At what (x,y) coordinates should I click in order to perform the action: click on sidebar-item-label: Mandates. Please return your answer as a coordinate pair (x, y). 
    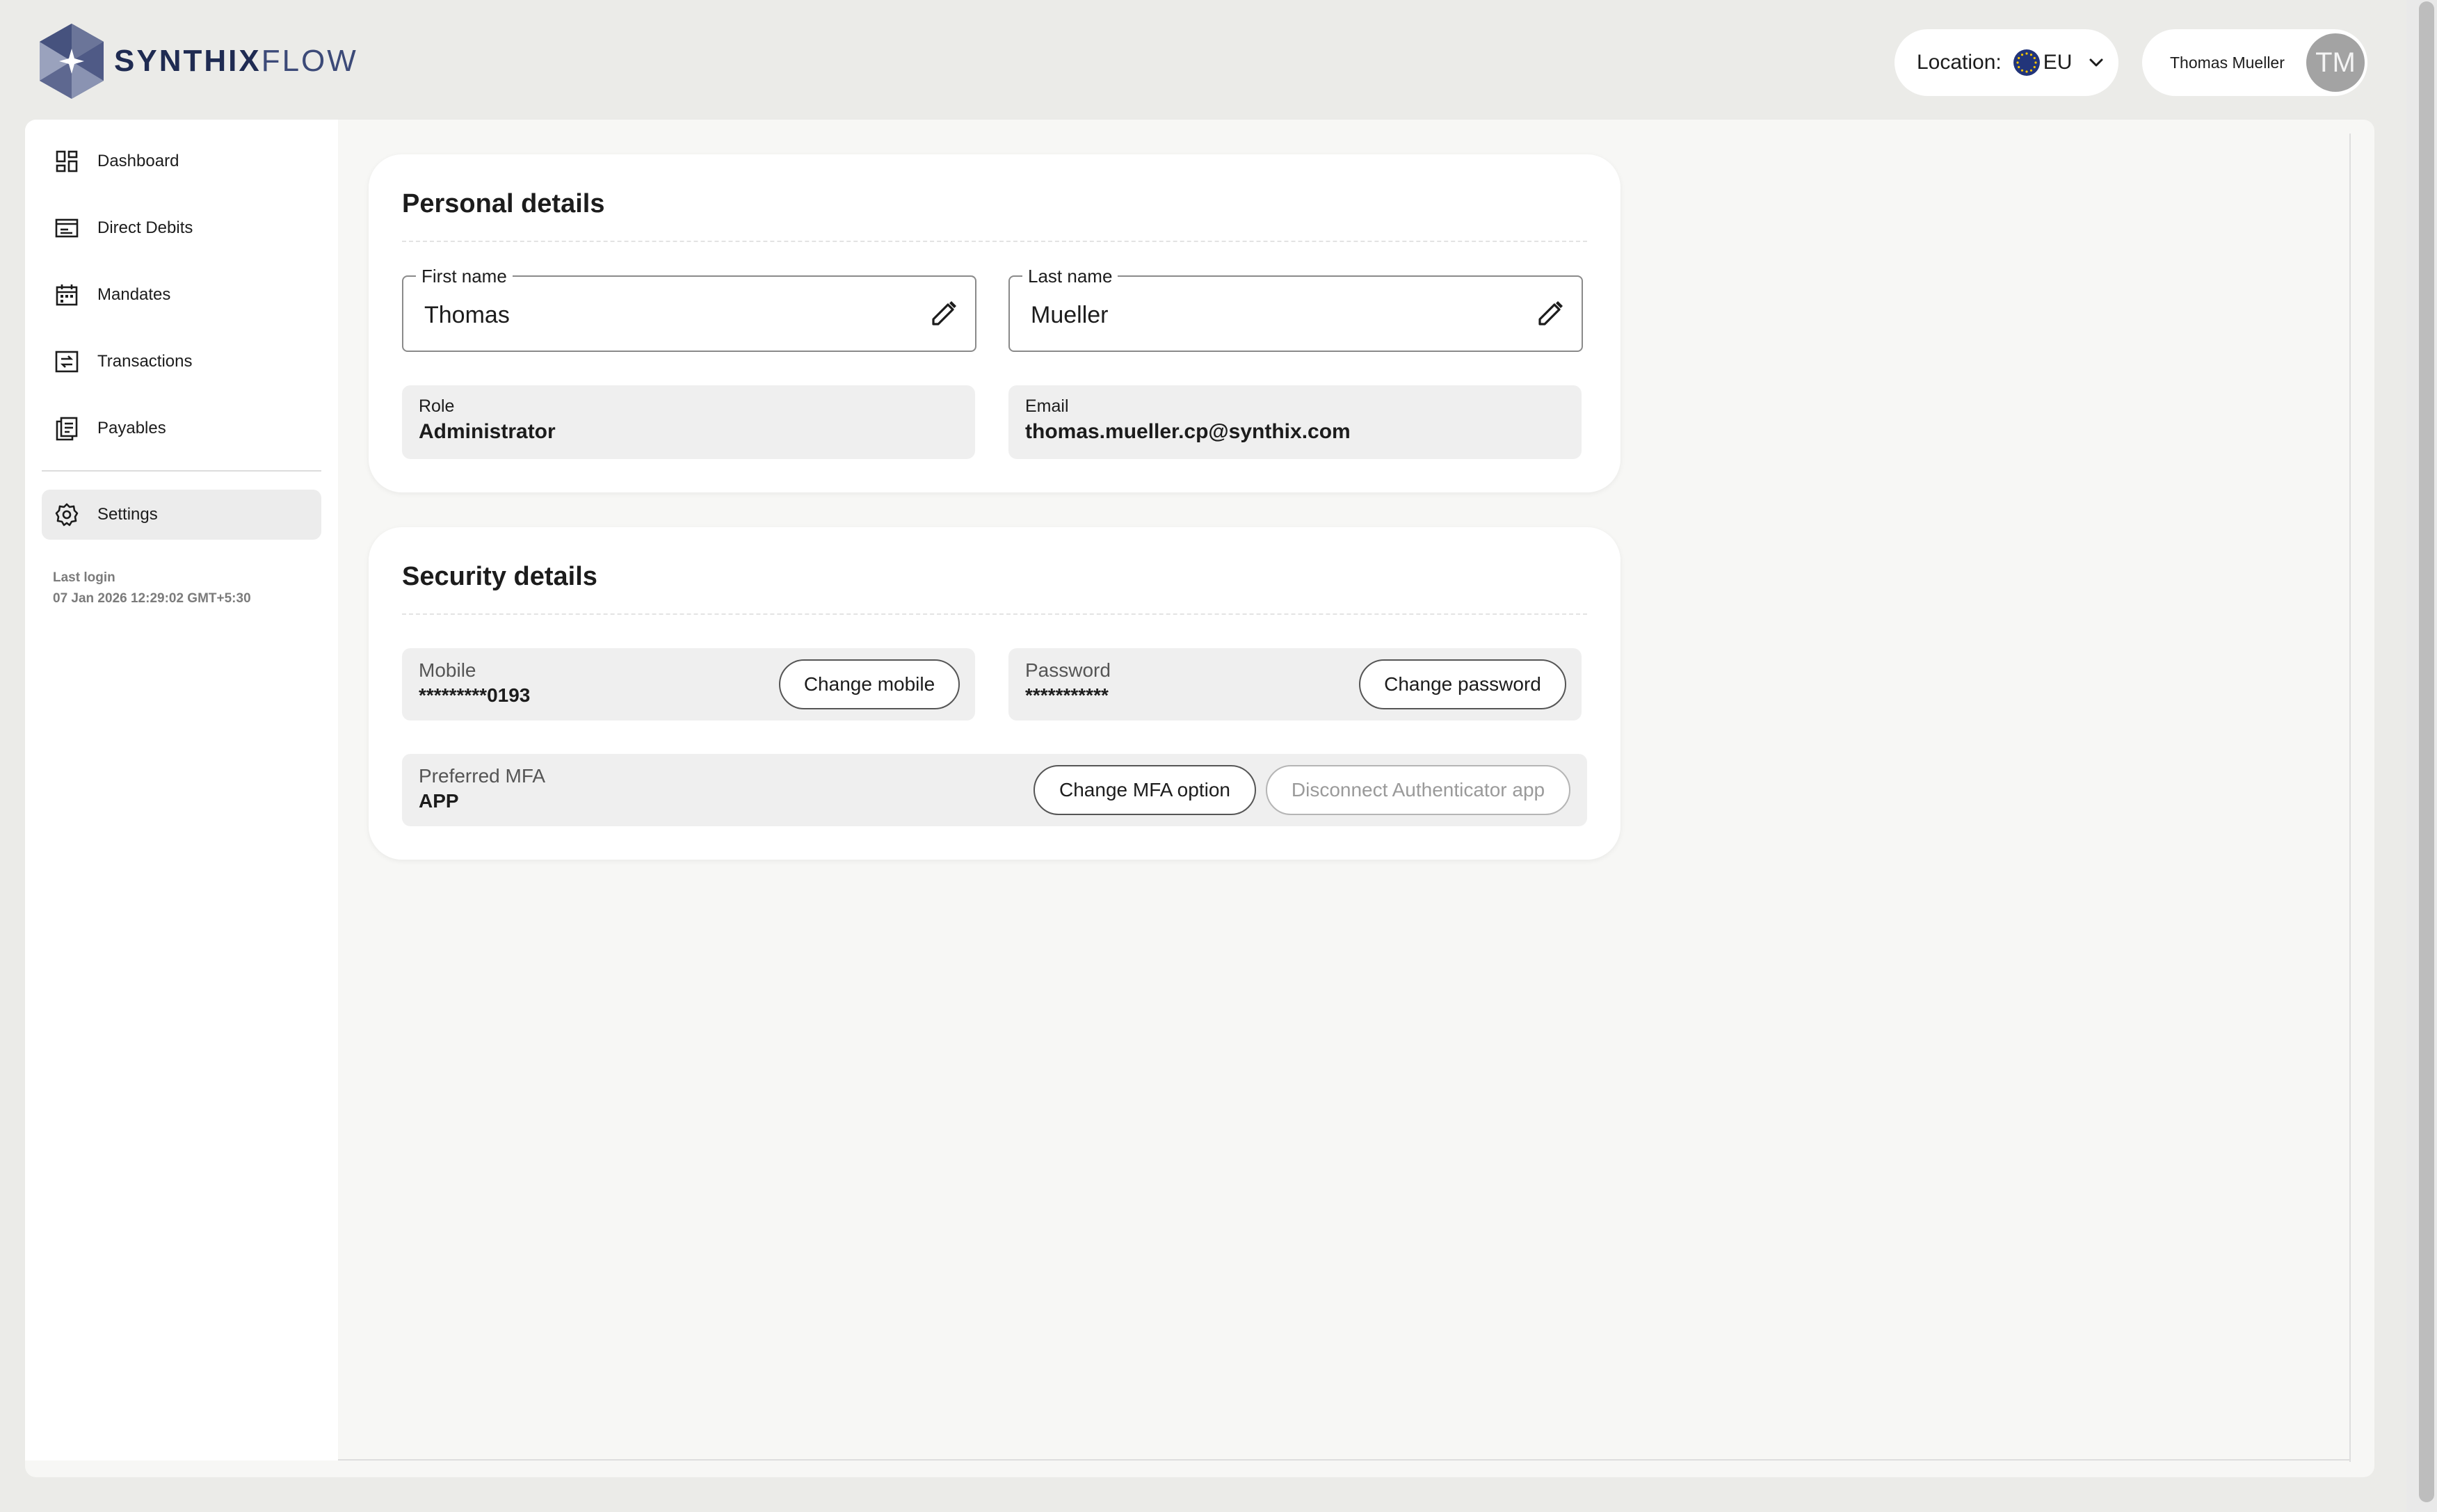
    Looking at the image, I should click on (134, 294).